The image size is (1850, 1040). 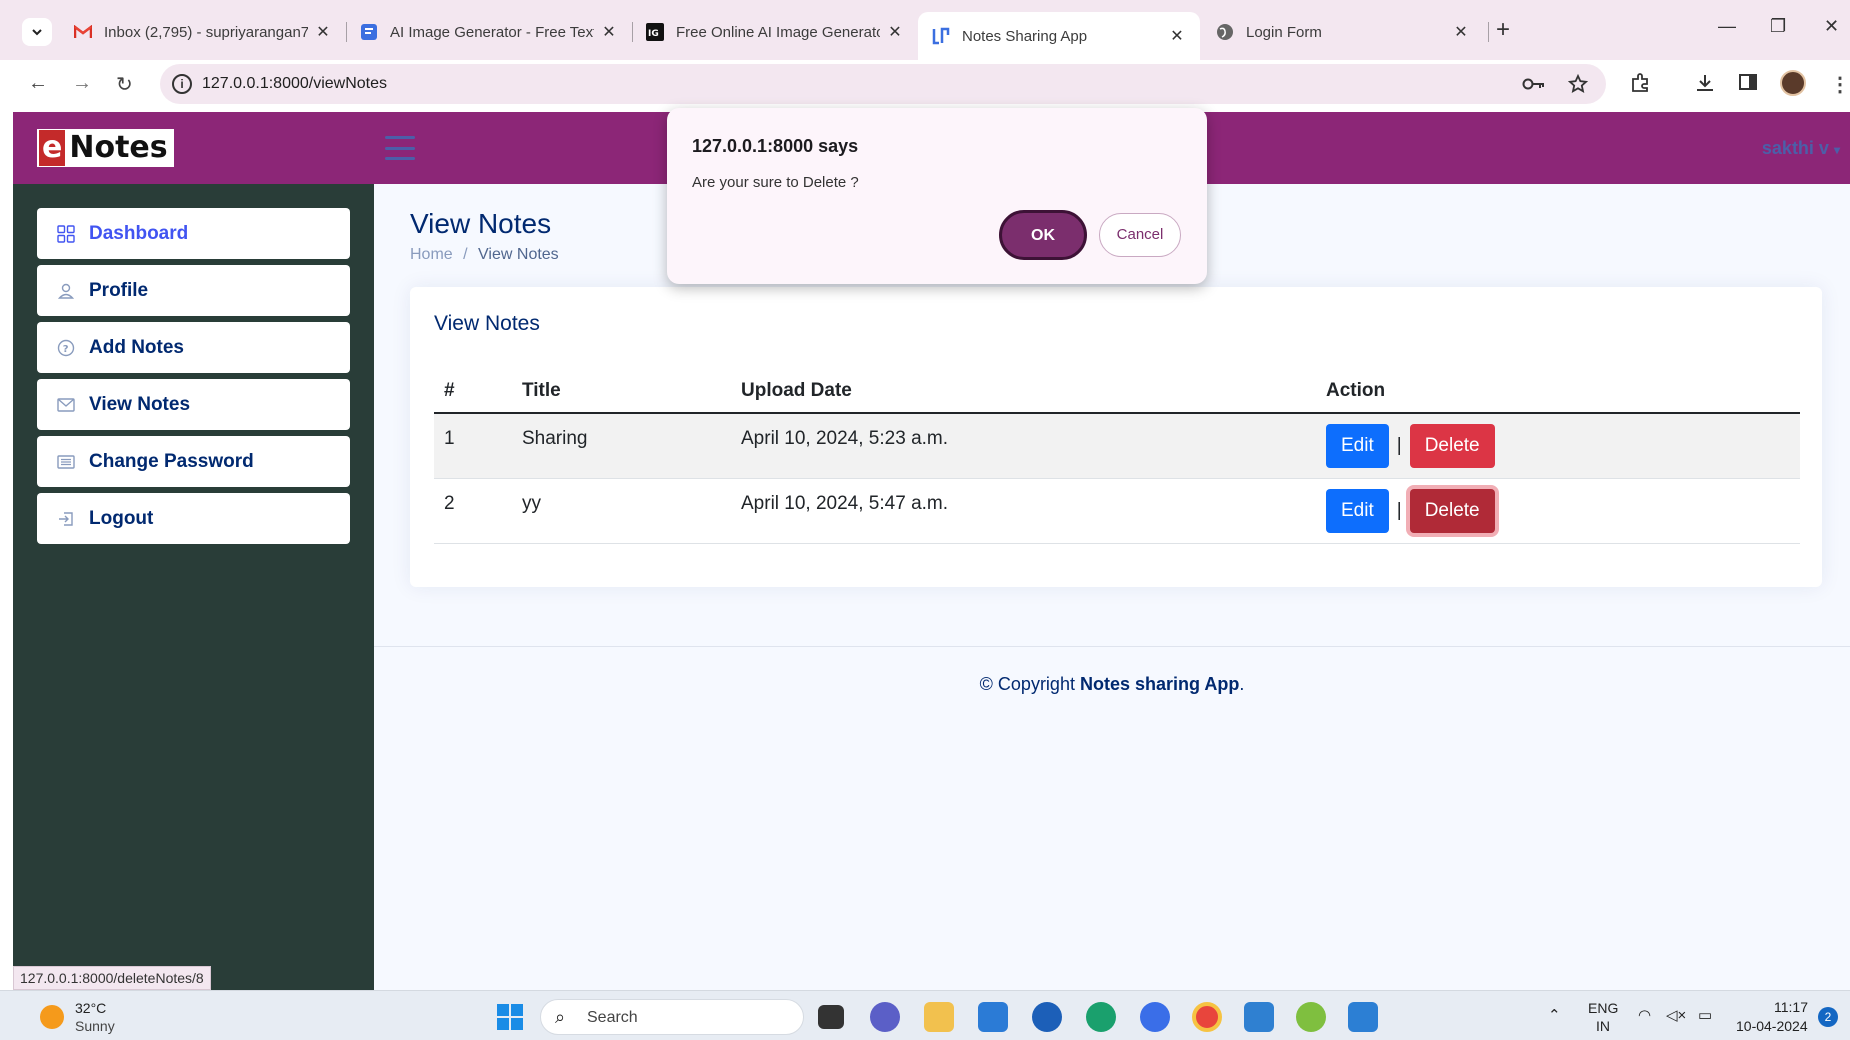 What do you see at coordinates (1554, 1015) in the screenshot?
I see `chevron-up-icon: ⌃` at bounding box center [1554, 1015].